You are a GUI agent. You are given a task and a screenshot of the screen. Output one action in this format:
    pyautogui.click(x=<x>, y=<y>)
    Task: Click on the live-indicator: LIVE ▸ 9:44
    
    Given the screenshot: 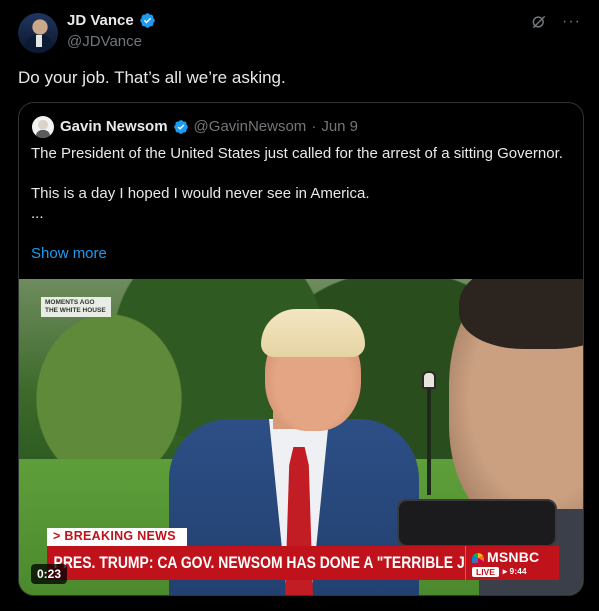 What is the action you would take?
    pyautogui.click(x=499, y=571)
    